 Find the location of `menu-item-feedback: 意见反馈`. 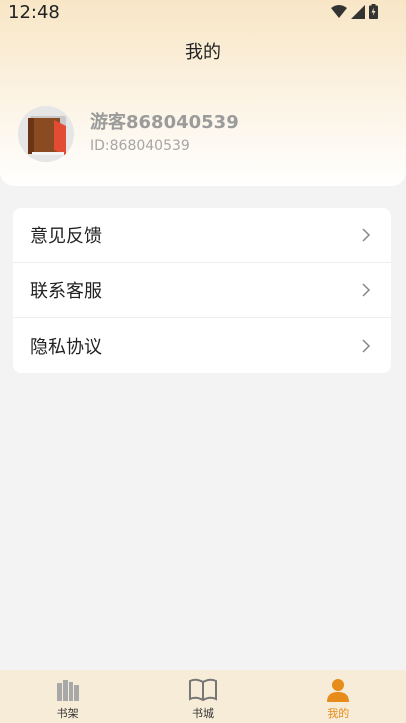

menu-item-feedback: 意见反馈 is located at coordinates (202, 235).